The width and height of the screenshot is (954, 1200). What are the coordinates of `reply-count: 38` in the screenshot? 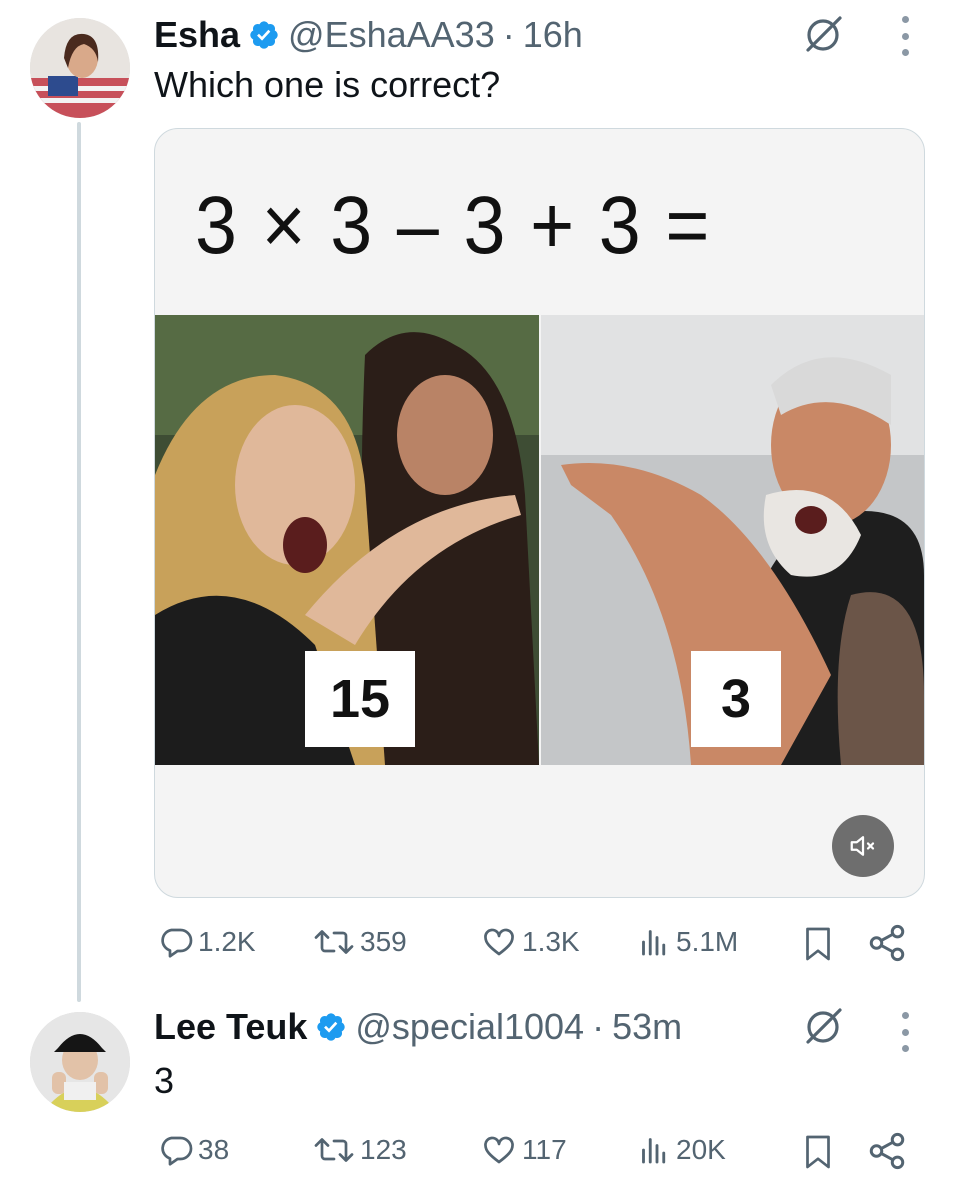 It's located at (214, 1149).